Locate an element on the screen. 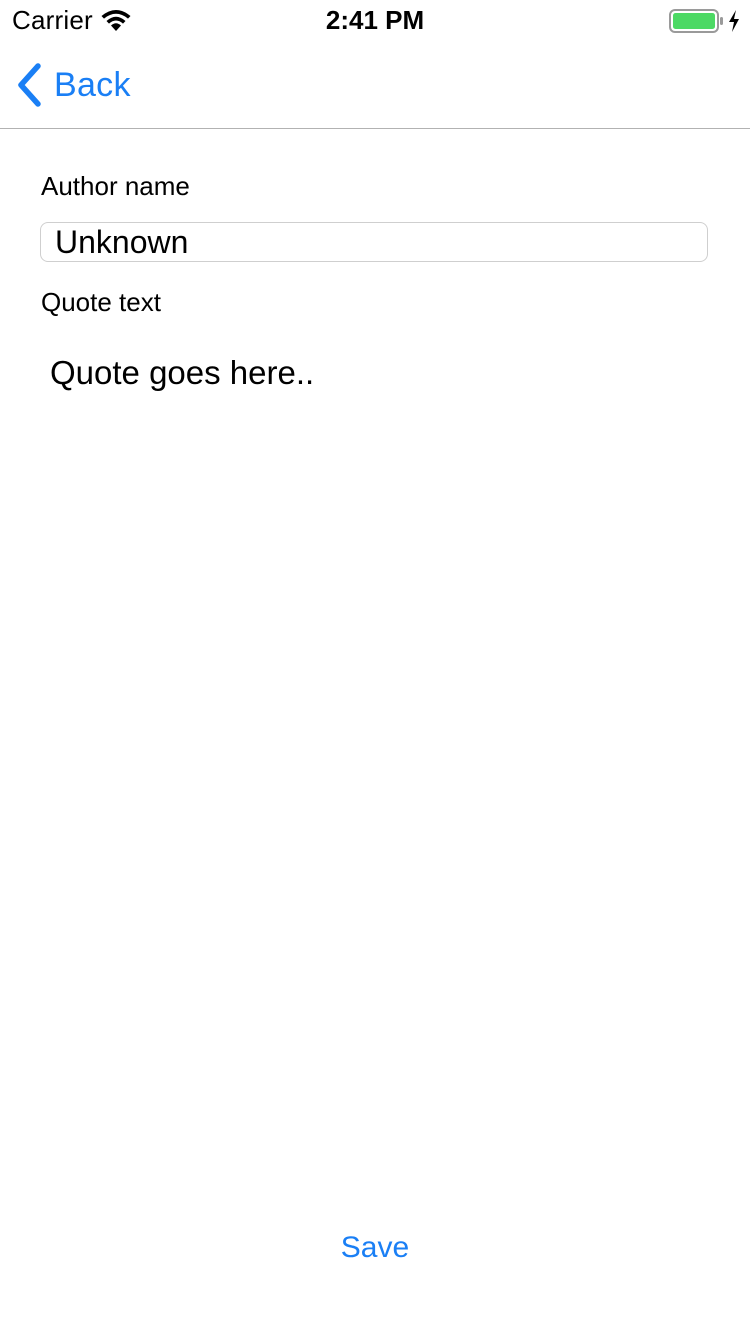 This screenshot has width=750, height=1334. status-bar: Carrier 2:41 PM is located at coordinates (375, 20).